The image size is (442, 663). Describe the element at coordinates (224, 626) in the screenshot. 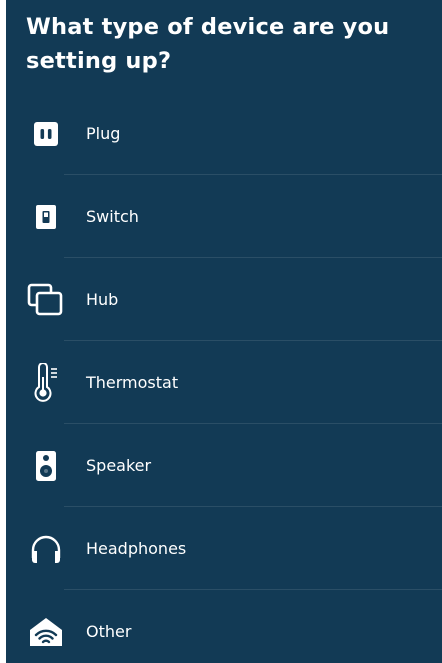

I see `device-item-other: Other` at that location.